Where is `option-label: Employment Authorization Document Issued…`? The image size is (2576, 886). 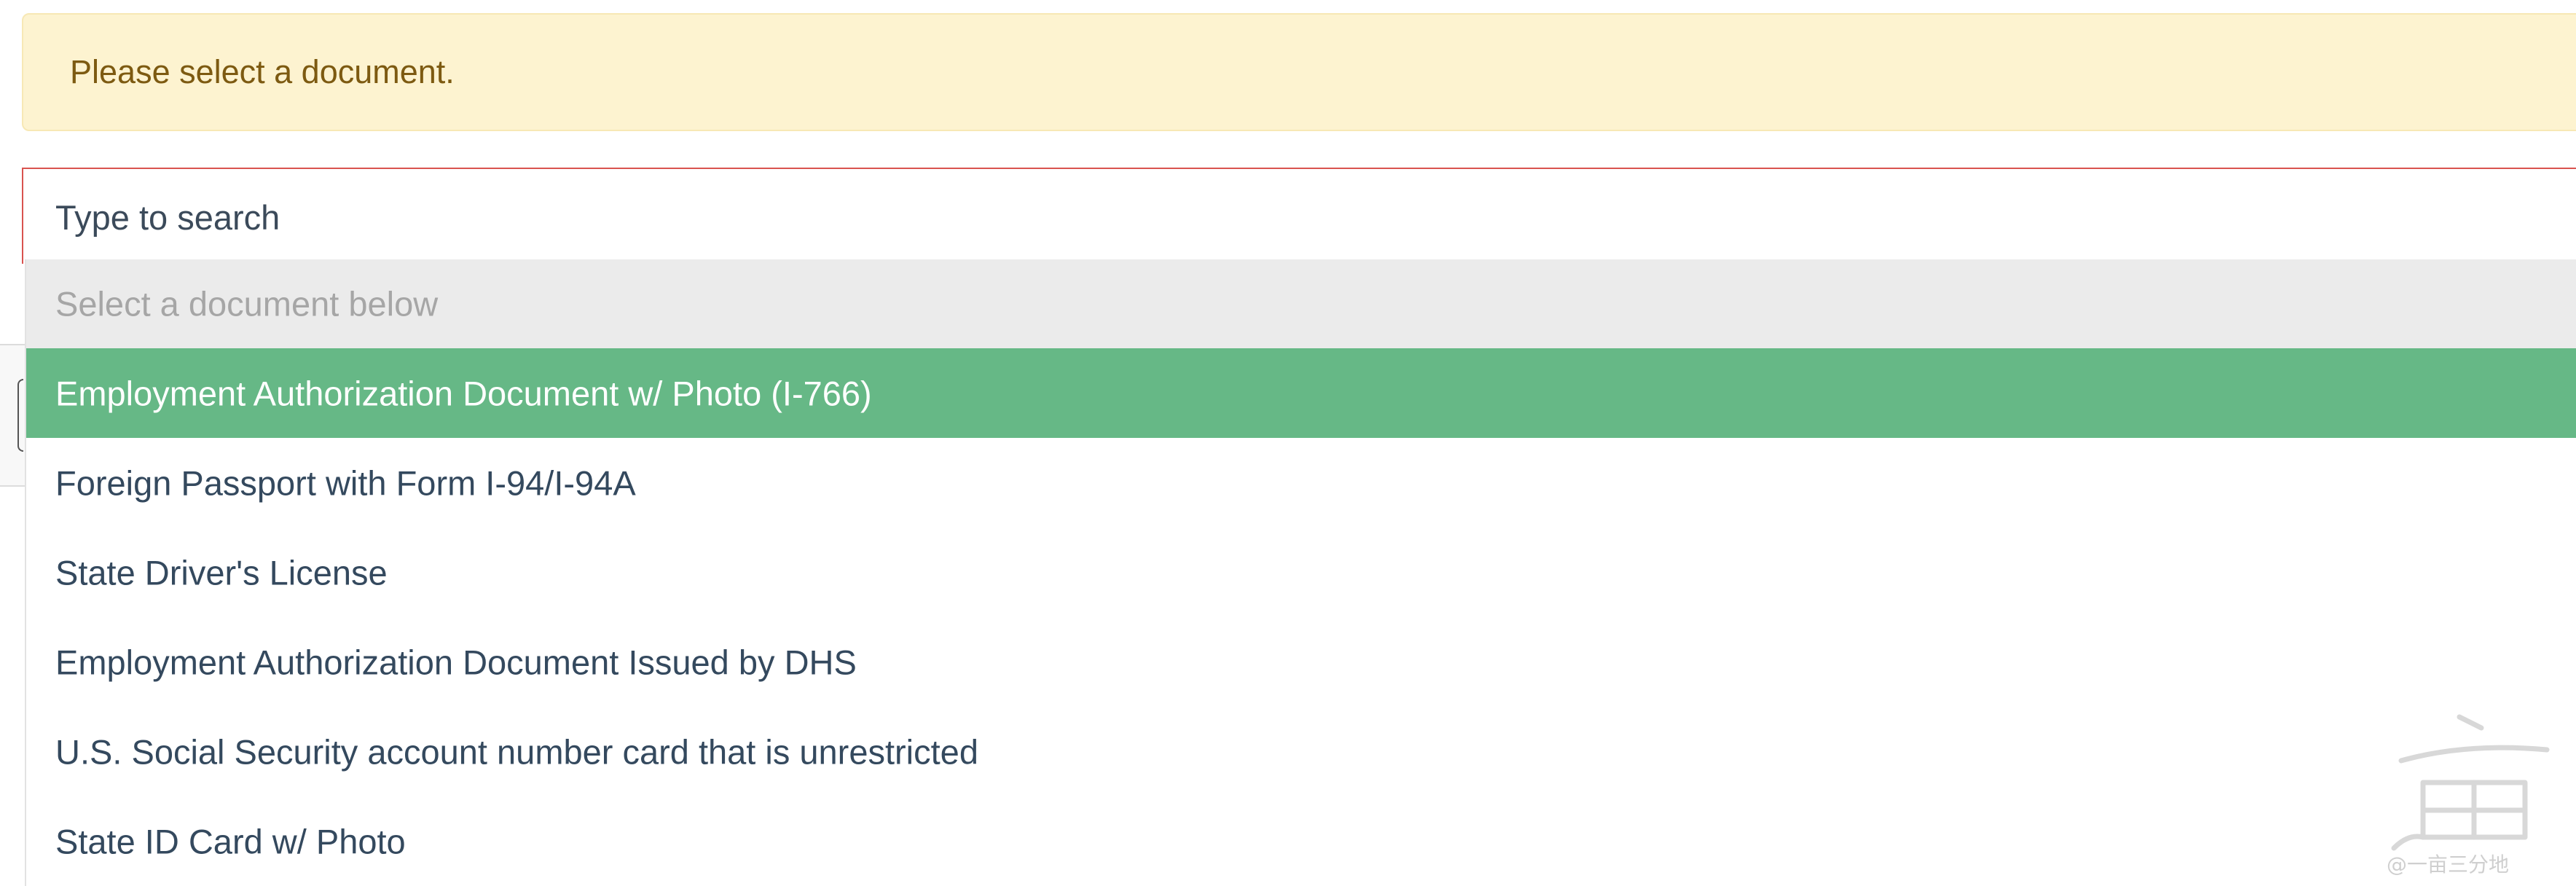
option-label: Employment Authorization Document Issued… is located at coordinates (456, 662).